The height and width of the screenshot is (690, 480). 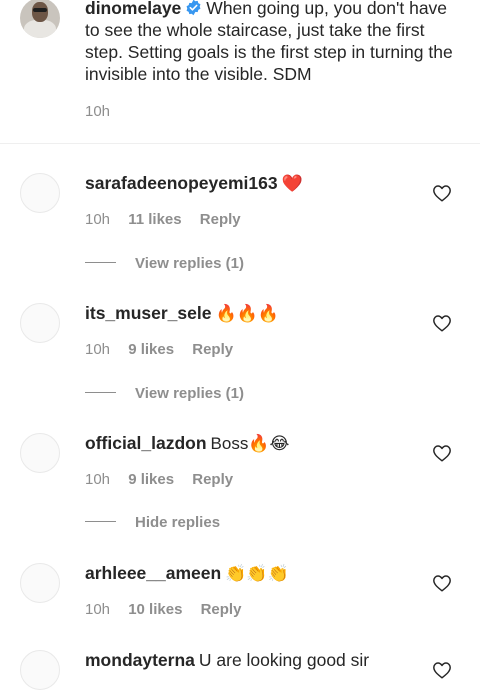 What do you see at coordinates (146, 443) in the screenshot?
I see `comment-username: official_lazdon` at bounding box center [146, 443].